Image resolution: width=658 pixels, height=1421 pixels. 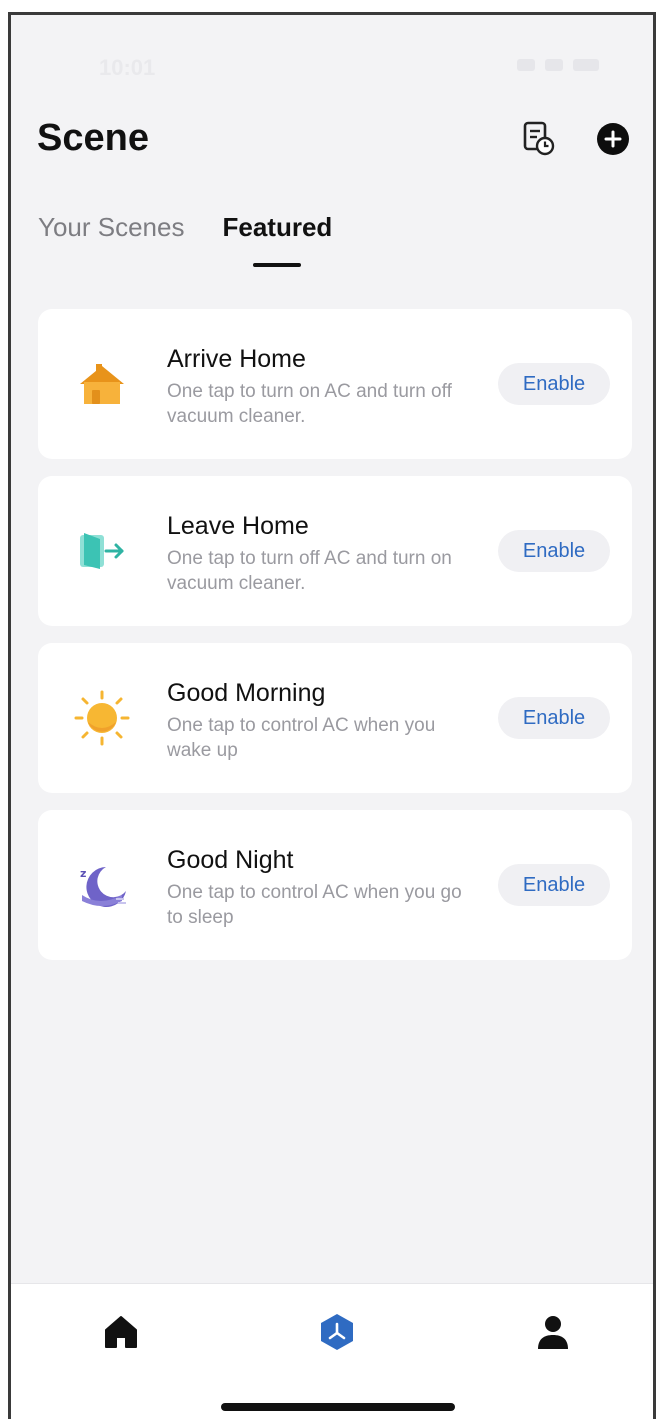 What do you see at coordinates (246, 693) in the screenshot?
I see `scene-title: Good Morning` at bounding box center [246, 693].